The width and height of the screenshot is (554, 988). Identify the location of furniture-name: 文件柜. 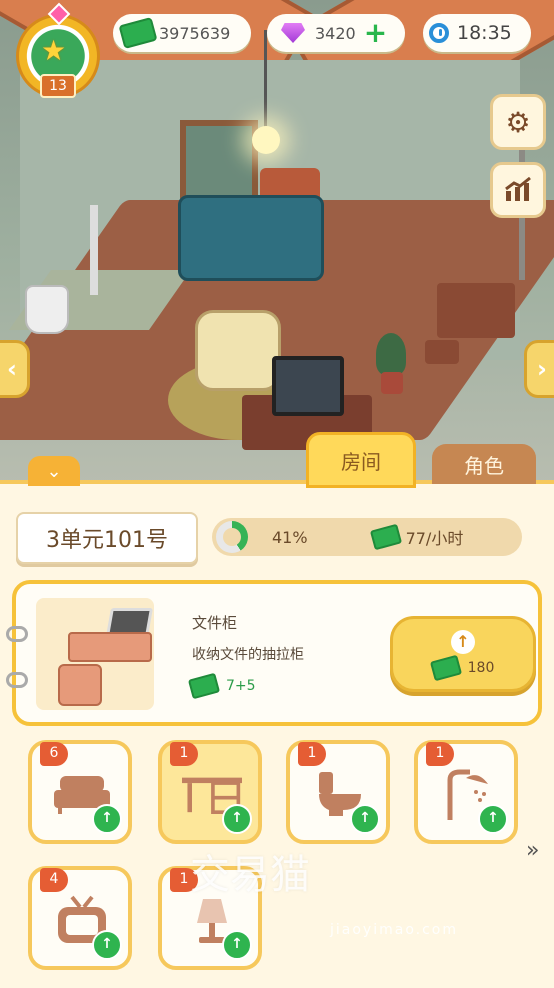
(215, 623).